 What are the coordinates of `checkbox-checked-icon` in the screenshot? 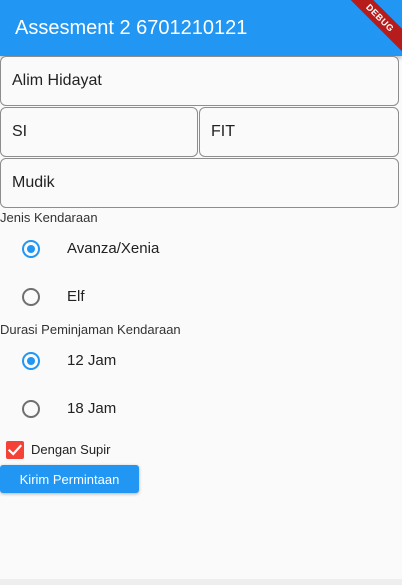 It's located at (15, 450).